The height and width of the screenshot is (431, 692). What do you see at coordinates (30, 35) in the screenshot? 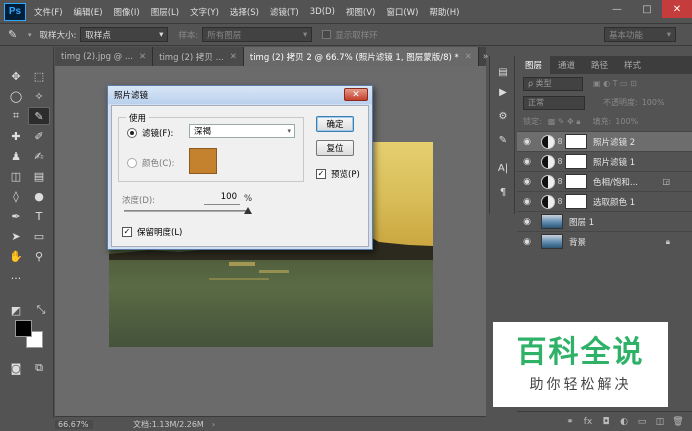
I see `tool-preset-caret-icon: ▾` at bounding box center [30, 35].